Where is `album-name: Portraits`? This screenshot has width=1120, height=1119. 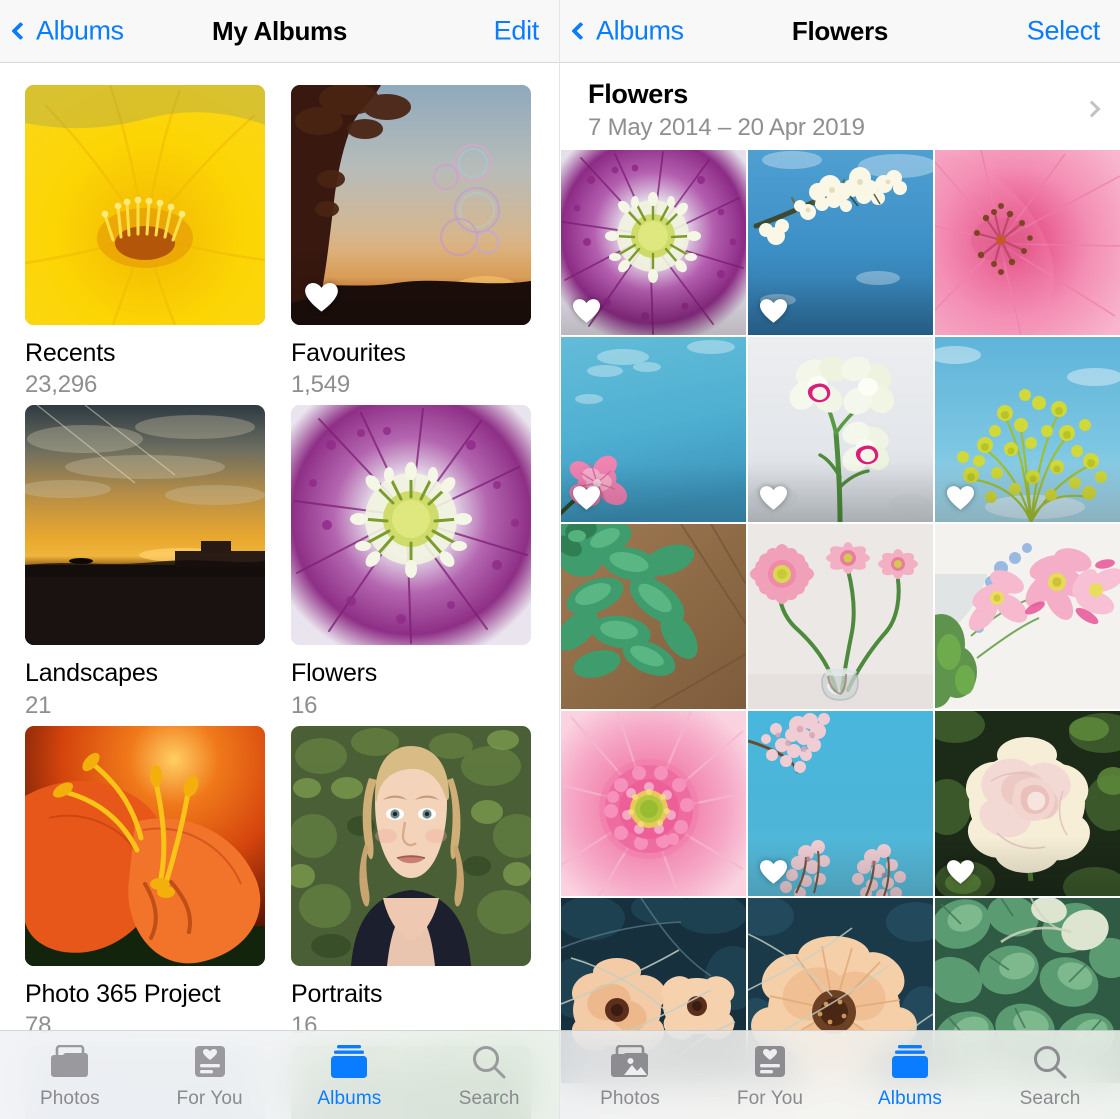
album-name: Portraits is located at coordinates (337, 993).